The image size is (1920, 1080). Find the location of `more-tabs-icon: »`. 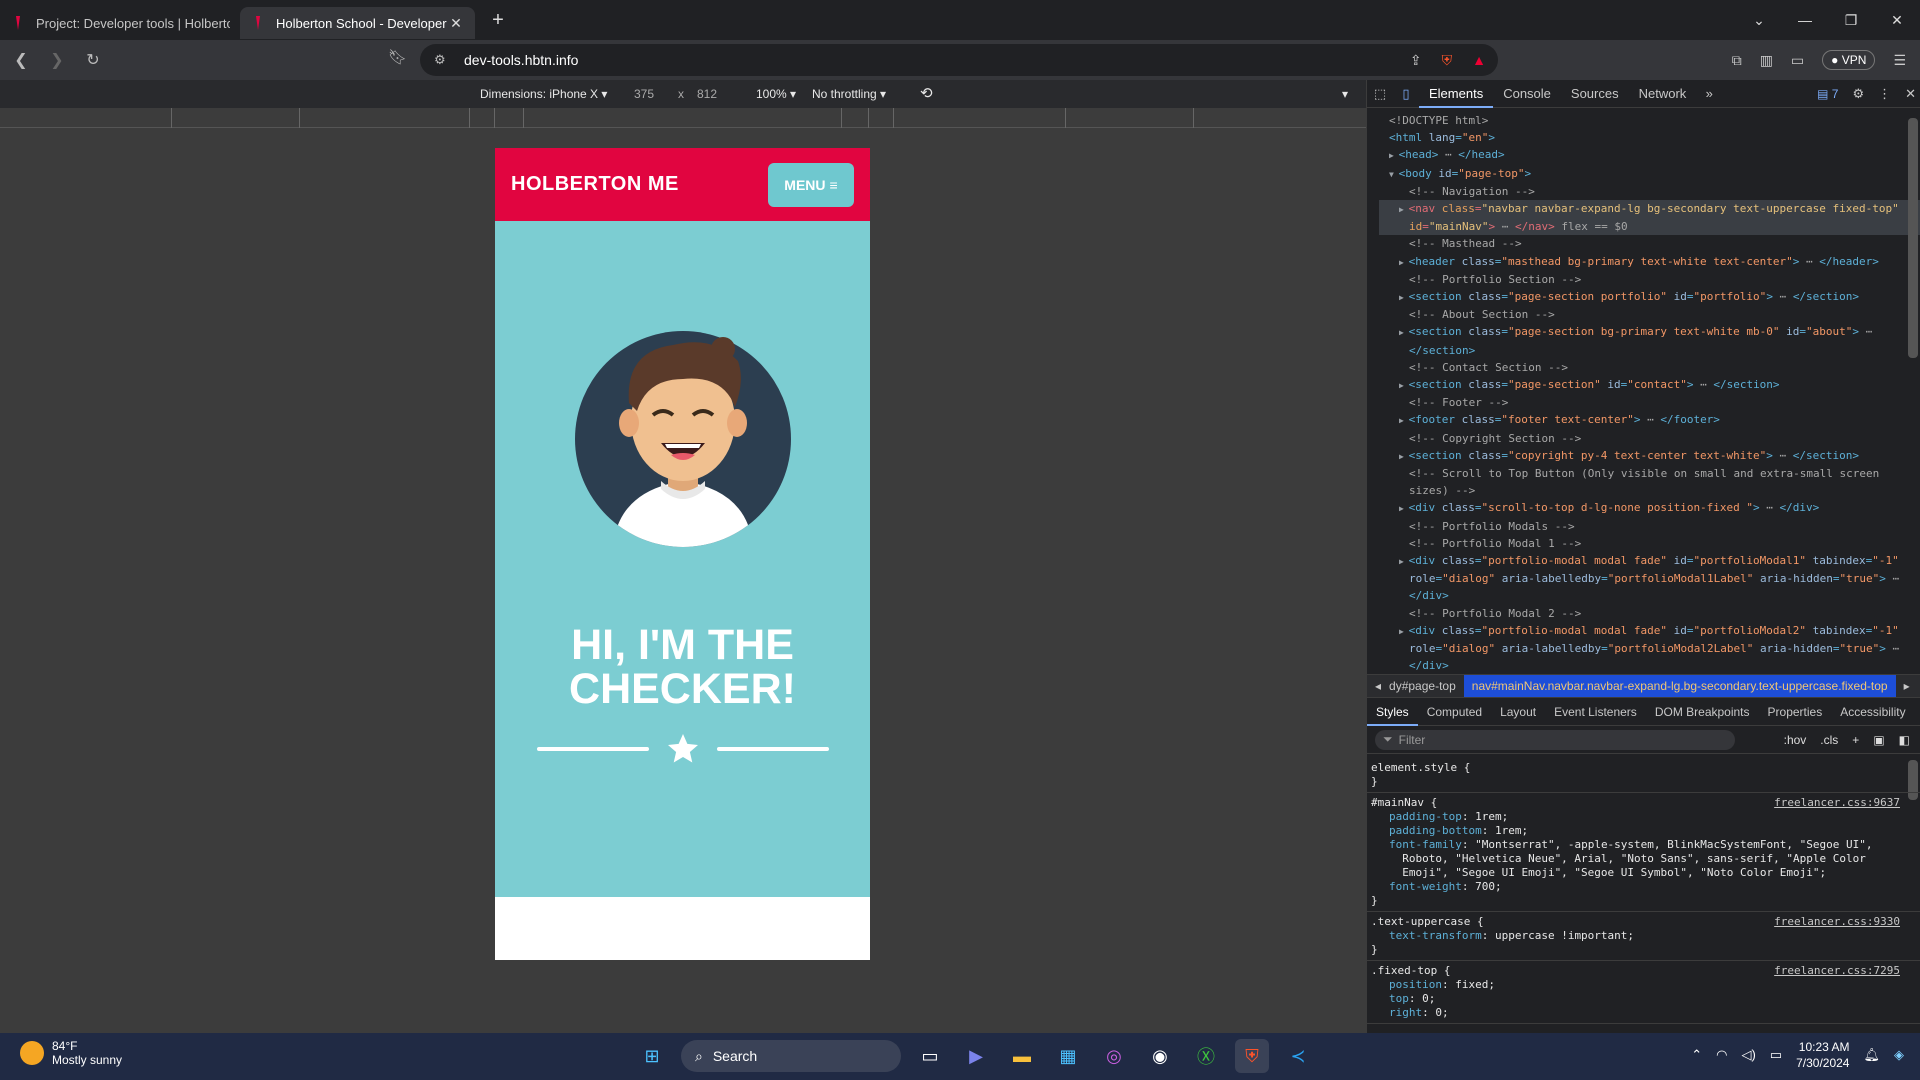

more-tabs-icon: » is located at coordinates (1709, 93).